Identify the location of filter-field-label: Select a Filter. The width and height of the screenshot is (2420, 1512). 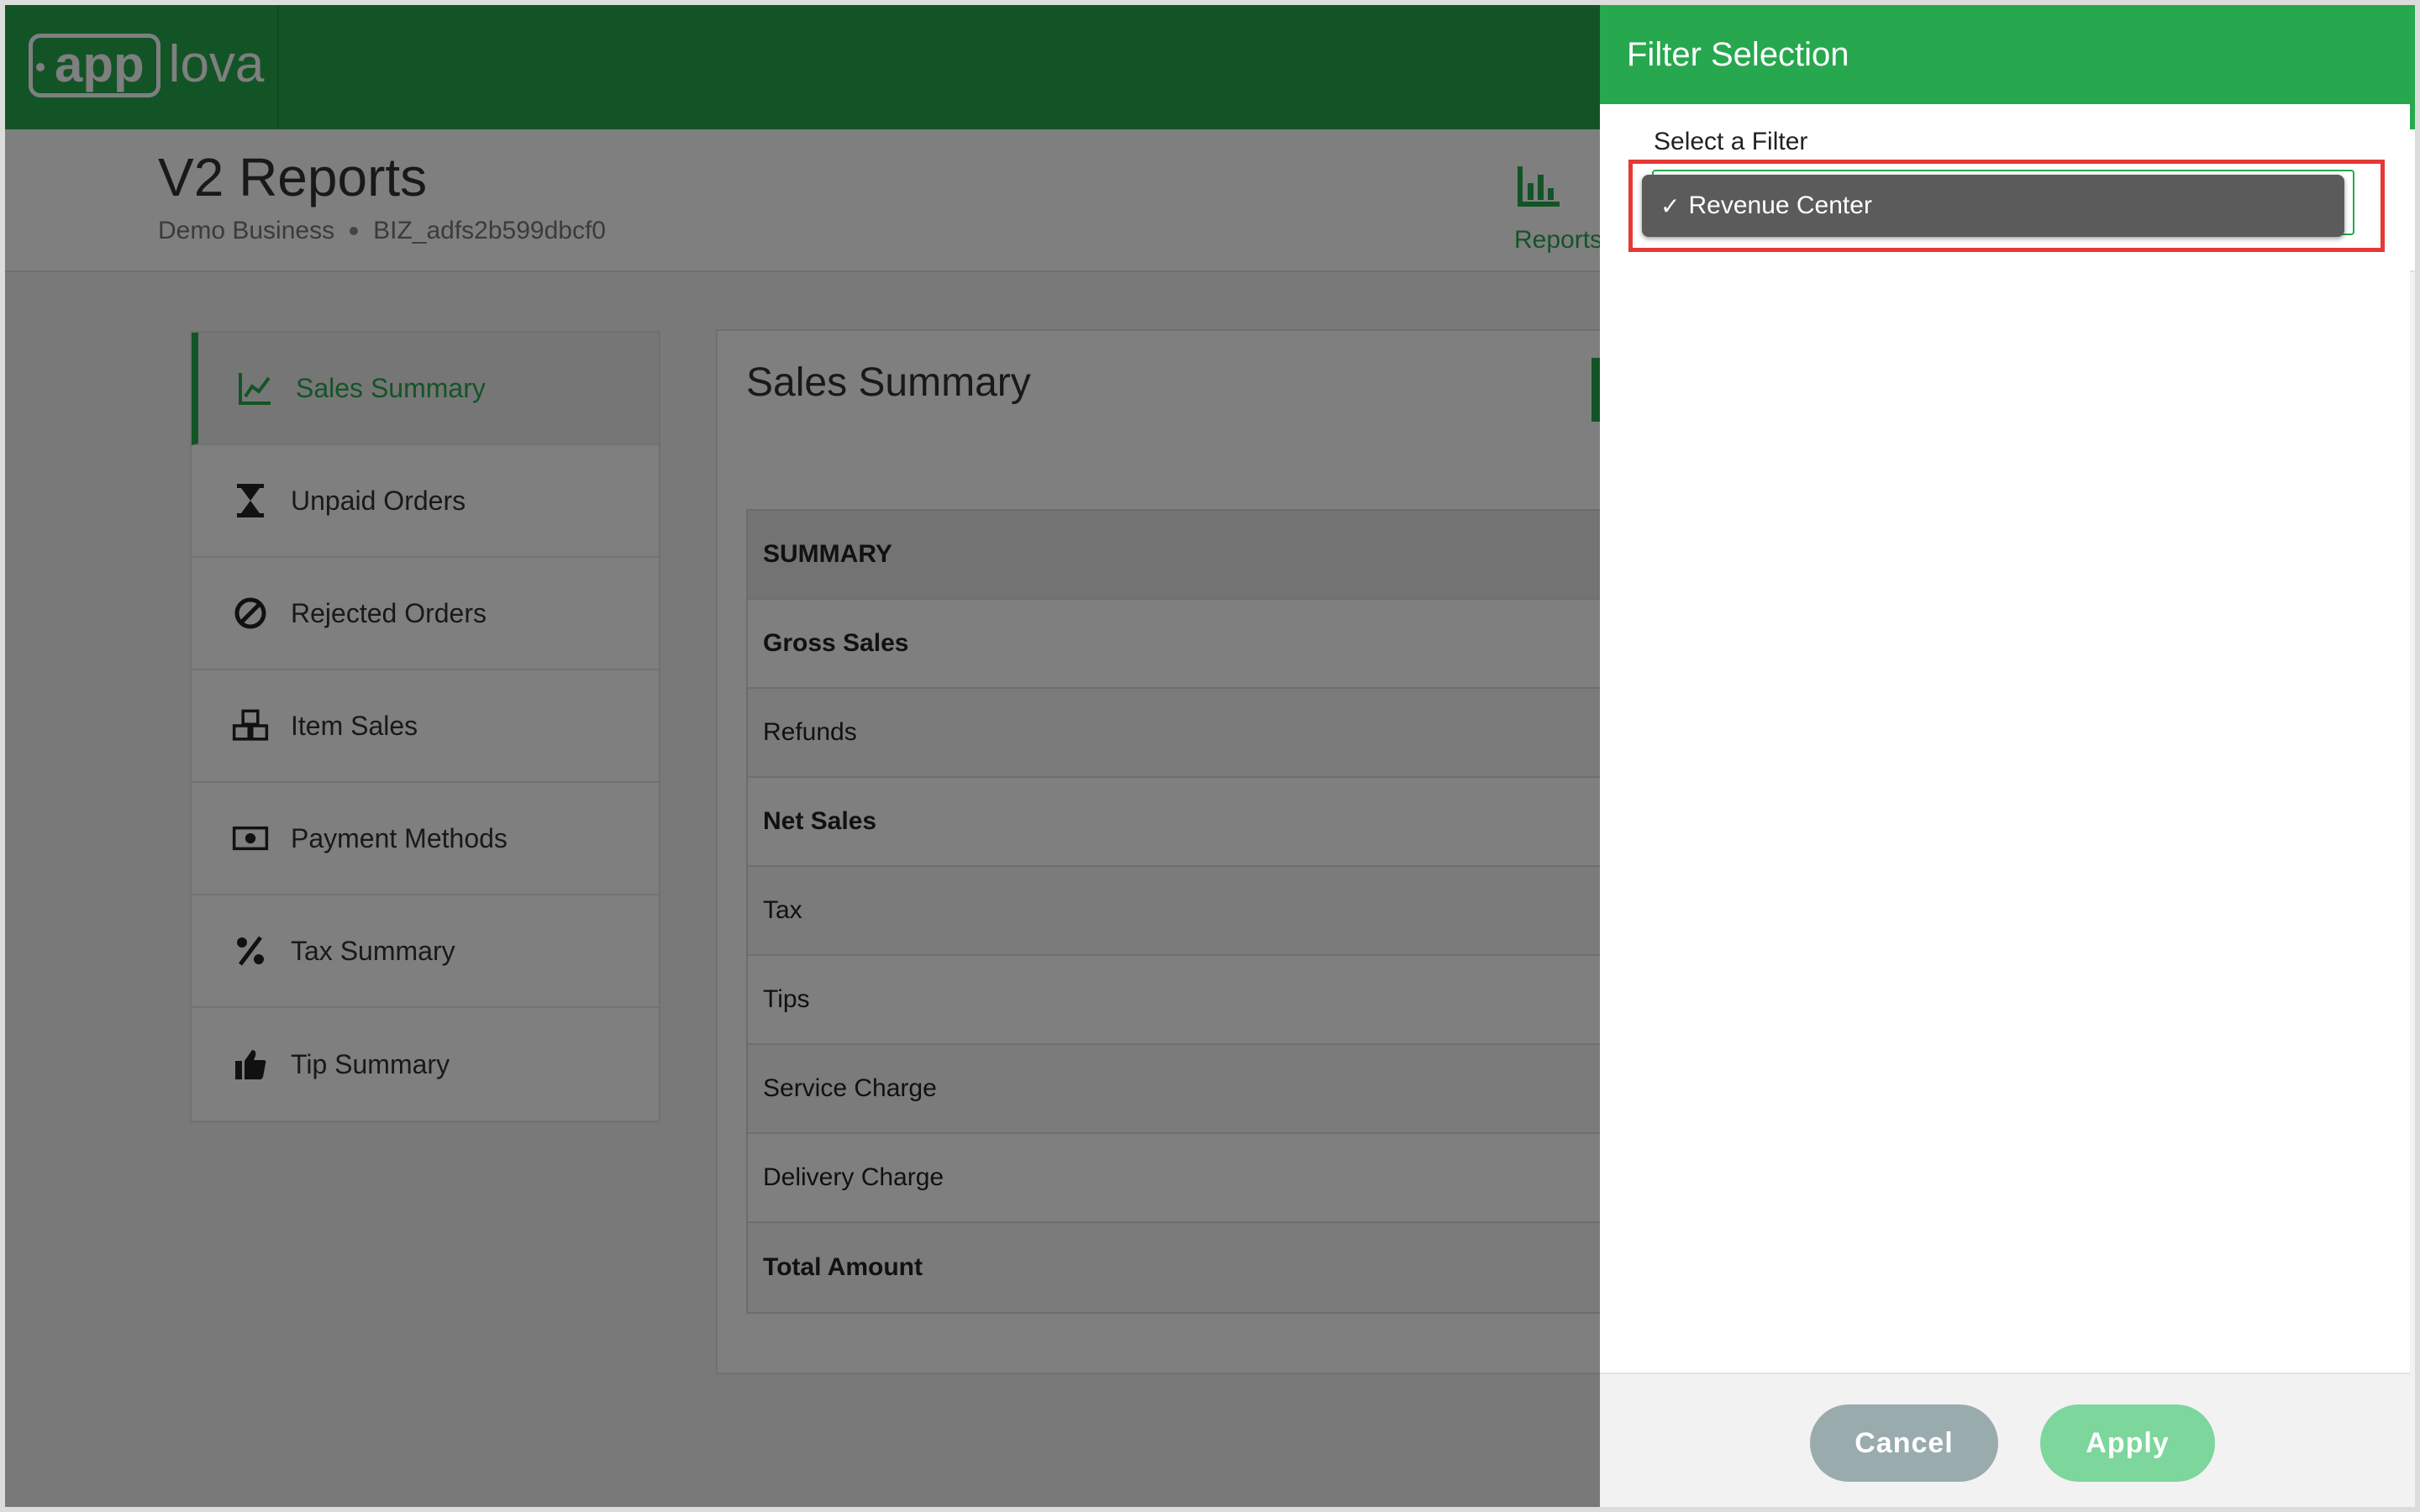
(1731, 141).